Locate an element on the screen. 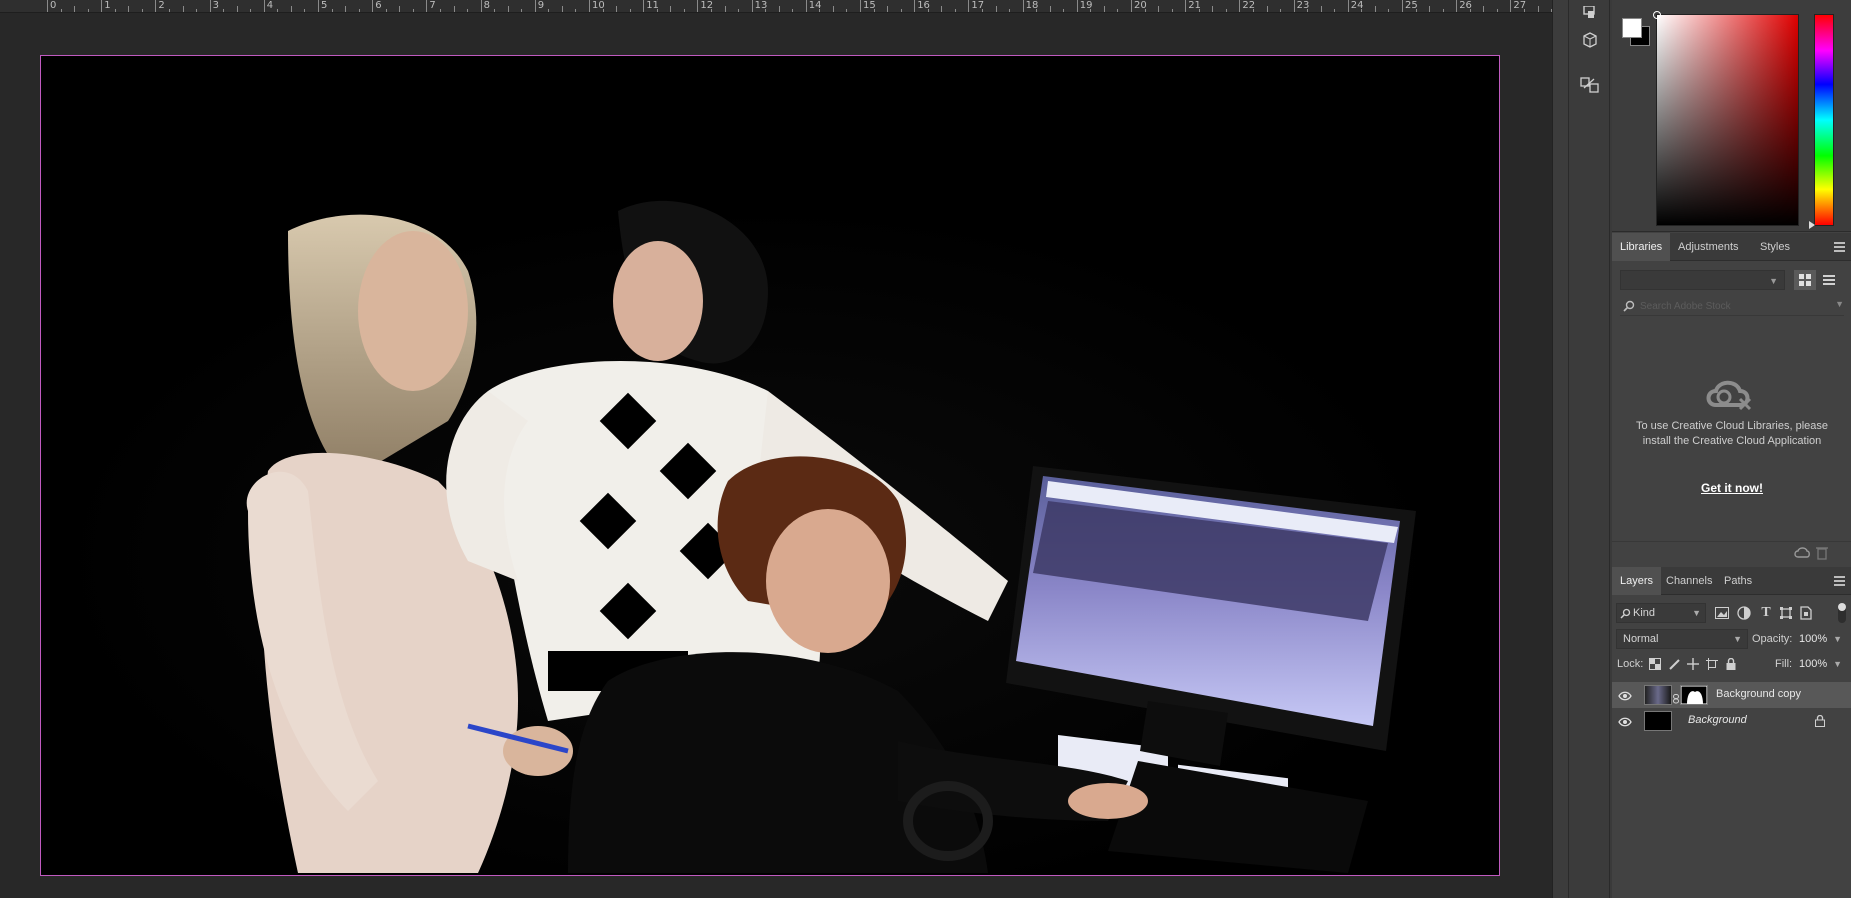  tab-channels: Channels is located at coordinates (1689, 581).